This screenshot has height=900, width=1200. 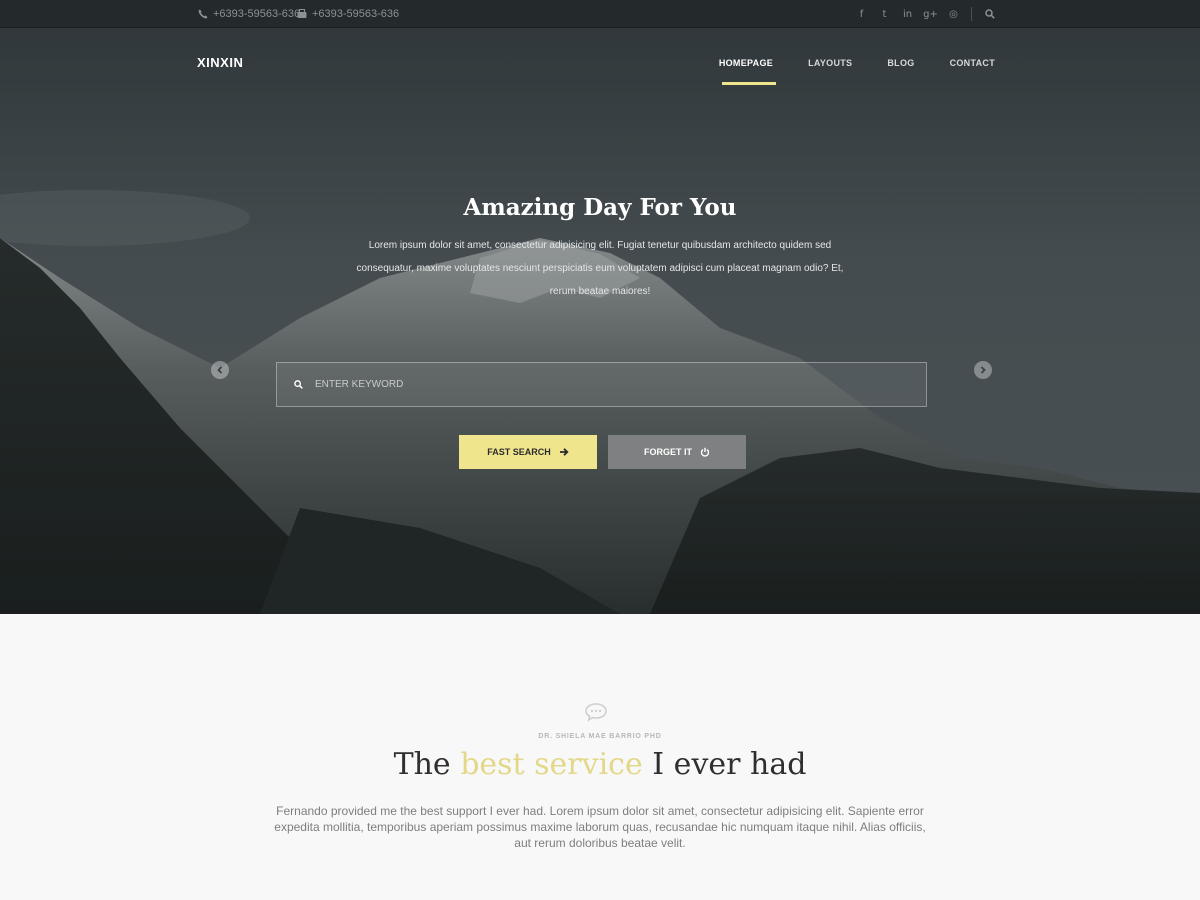 I want to click on arrow-right-icon, so click(x=564, y=452).